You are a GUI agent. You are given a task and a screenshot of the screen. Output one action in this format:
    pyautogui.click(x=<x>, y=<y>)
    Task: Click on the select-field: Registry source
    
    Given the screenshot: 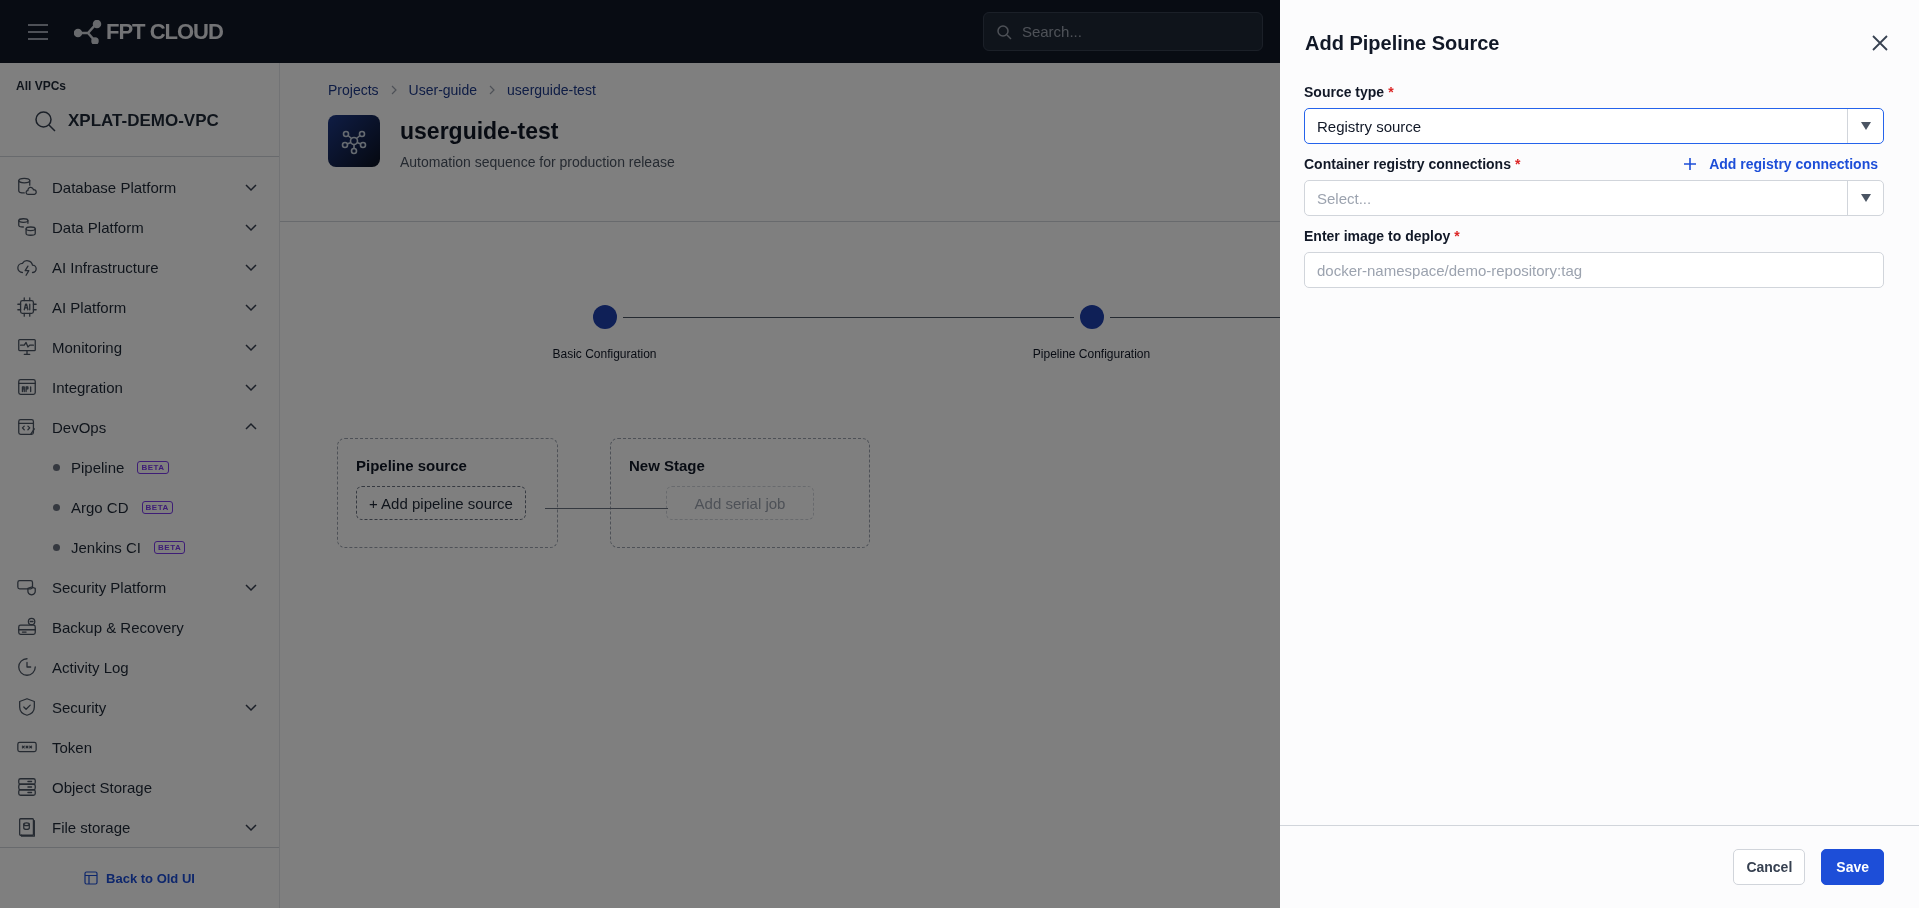 What is the action you would take?
    pyautogui.click(x=1594, y=126)
    